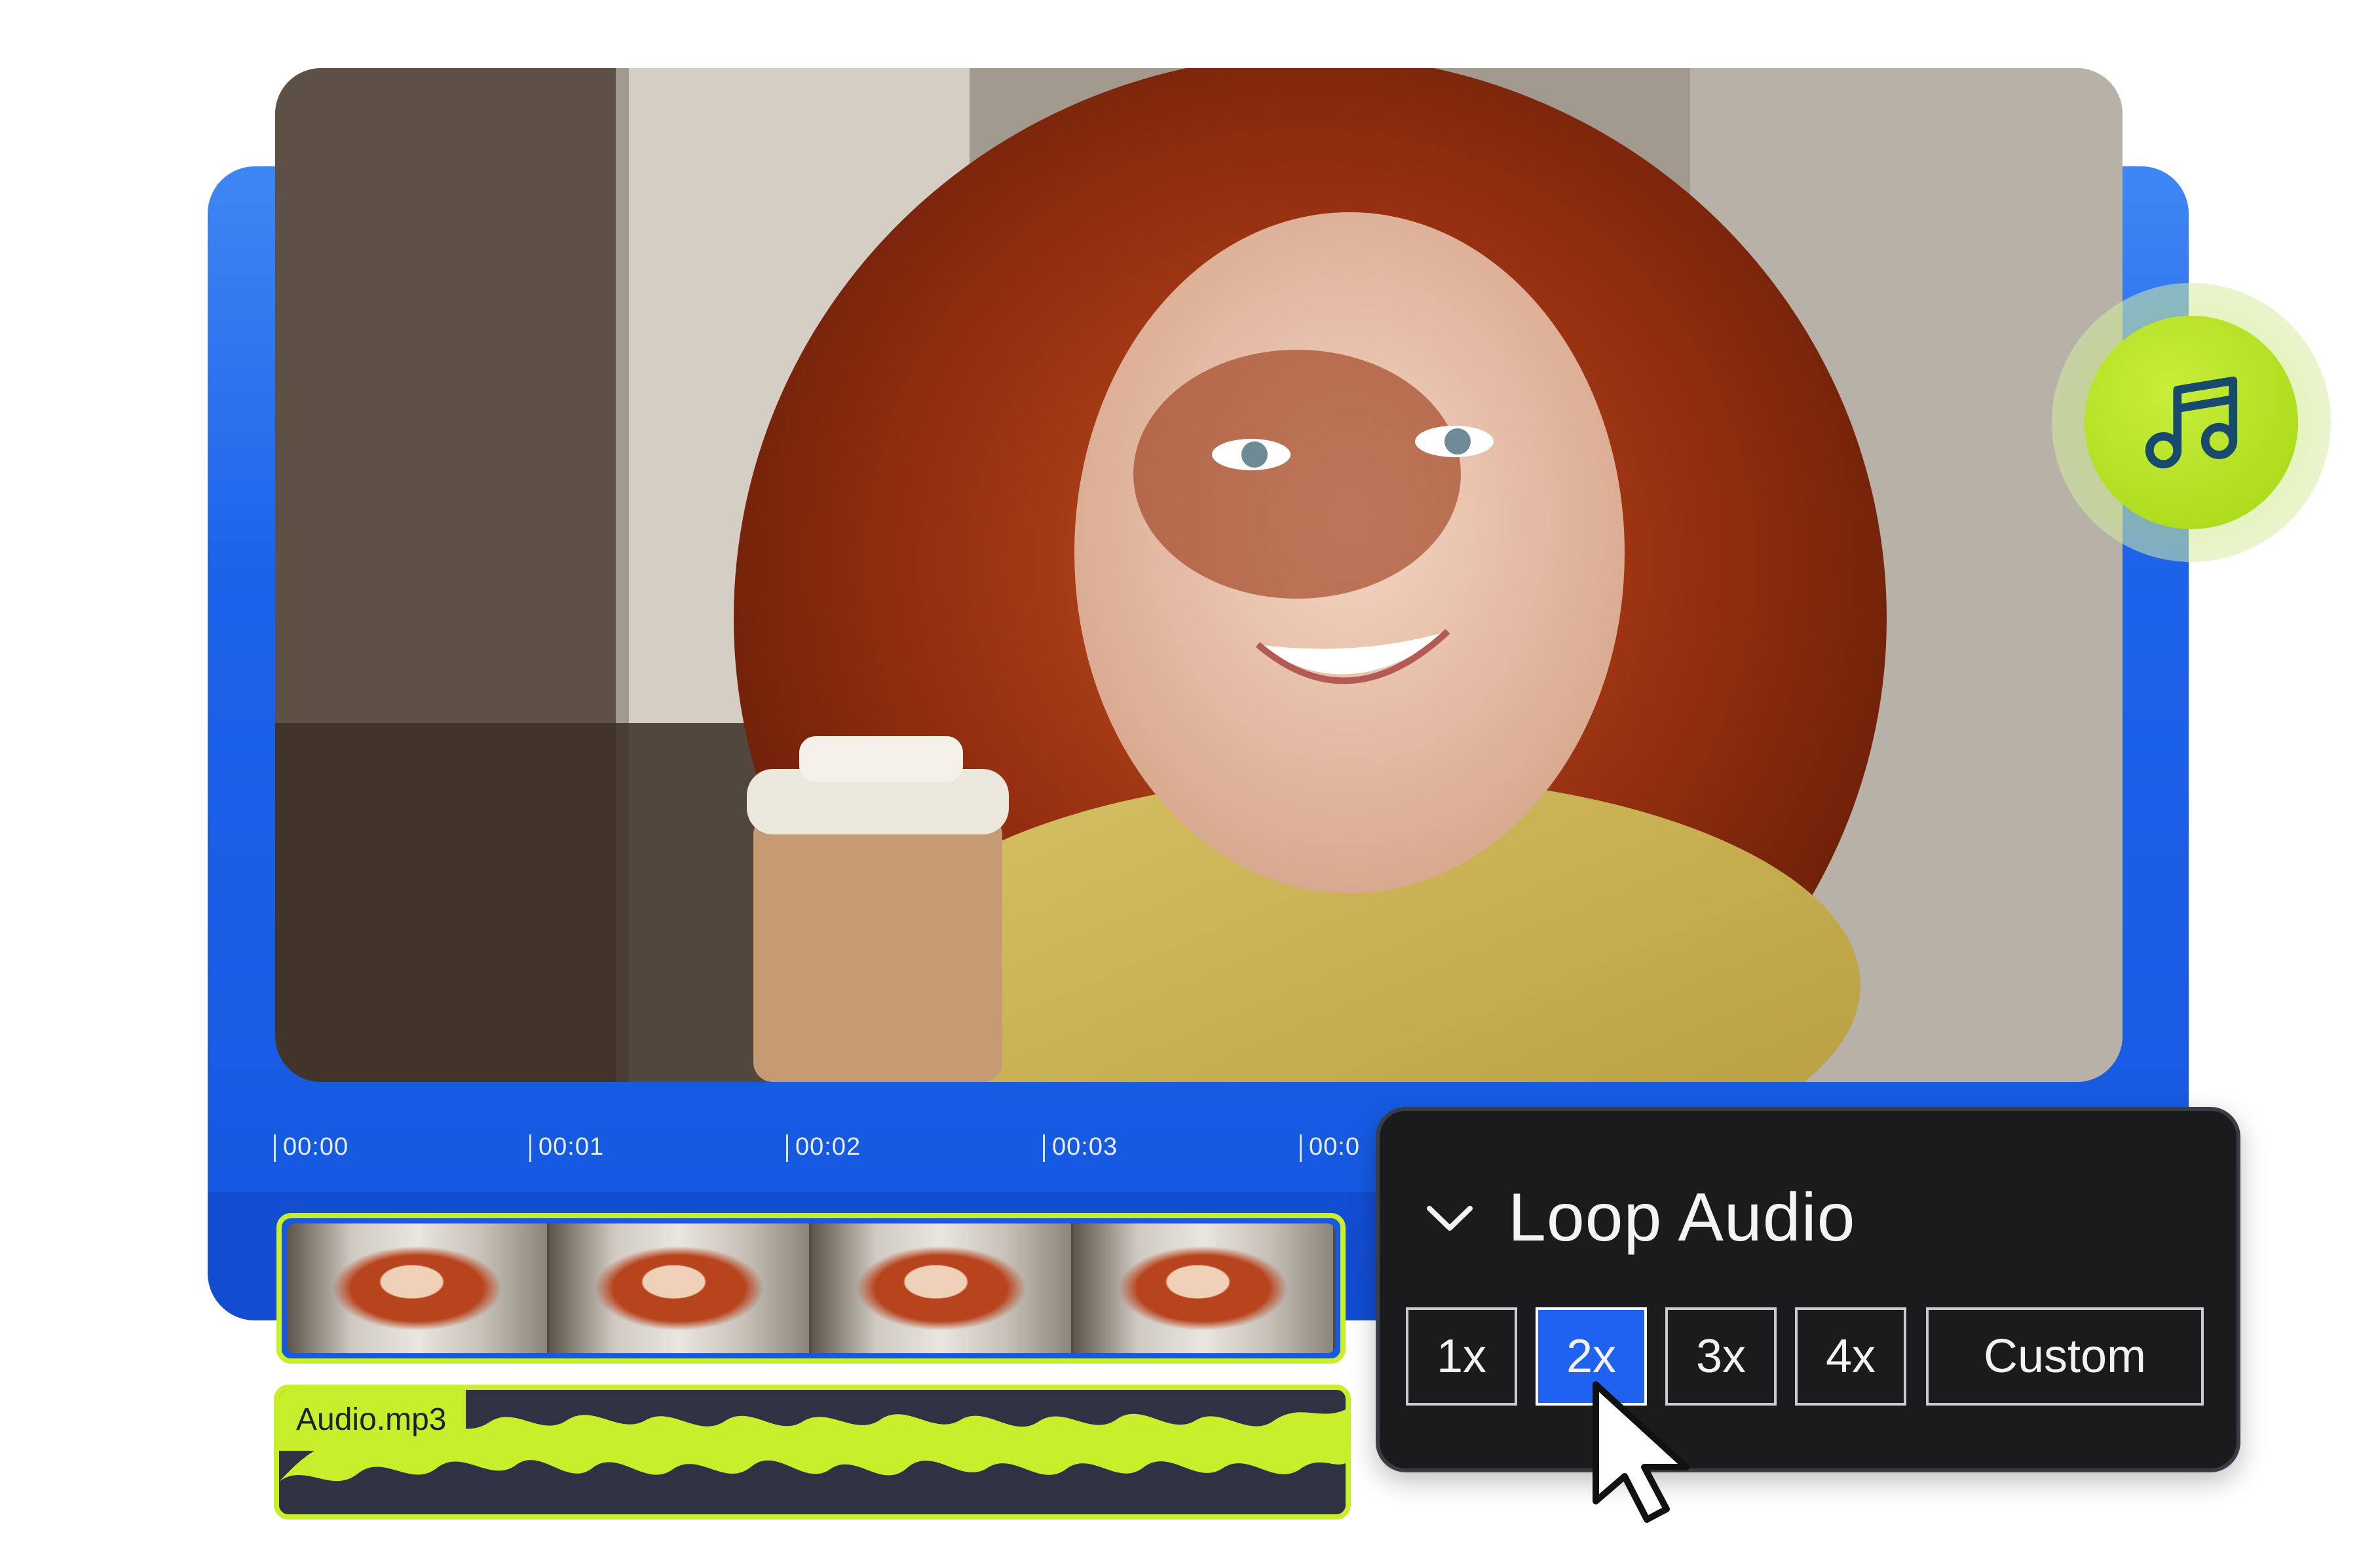  I want to click on loop-audio-panel: Loop Audio 1x 2x 3x 4x Custom, so click(1808, 1289).